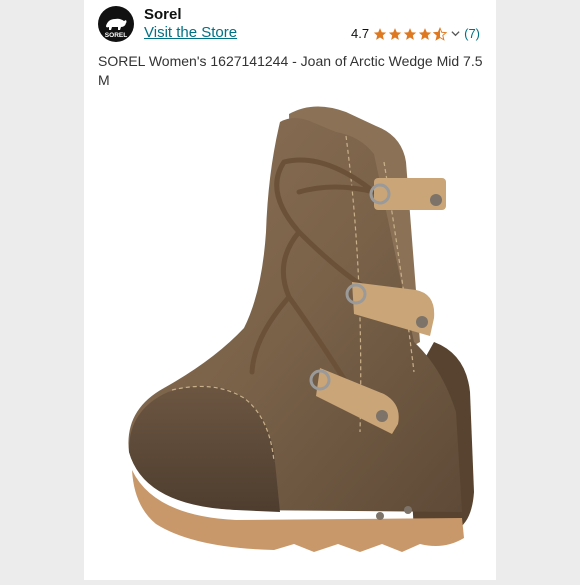 Image resolution: width=580 pixels, height=585 pixels. I want to click on rating-count: (7), so click(472, 33).